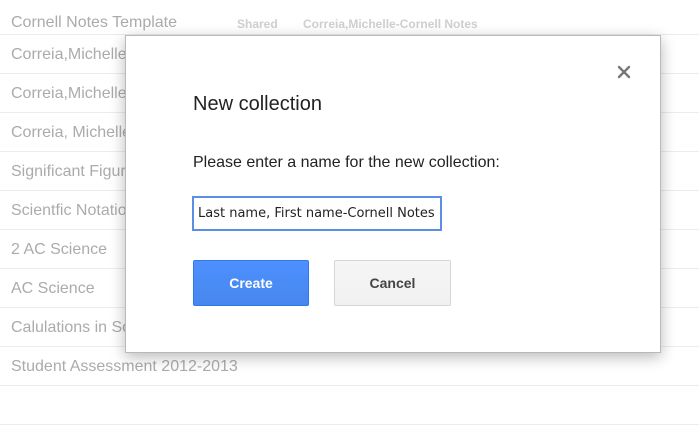  Describe the element at coordinates (392, 283) in the screenshot. I see `cancel-button: Cancel` at that location.